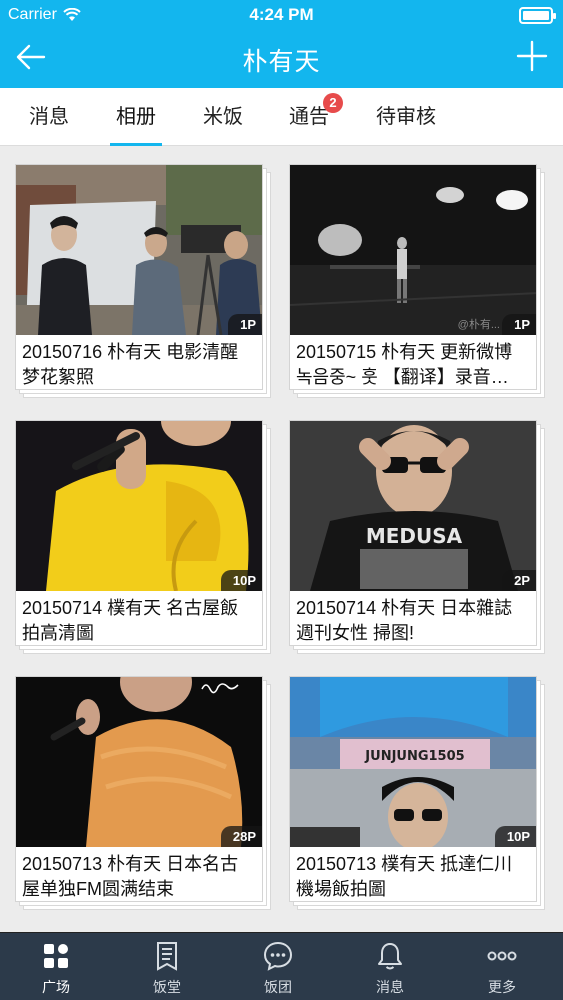 The height and width of the screenshot is (1000, 563). Describe the element at coordinates (502, 966) in the screenshot. I see `tabbar-item-more: 更多` at that location.